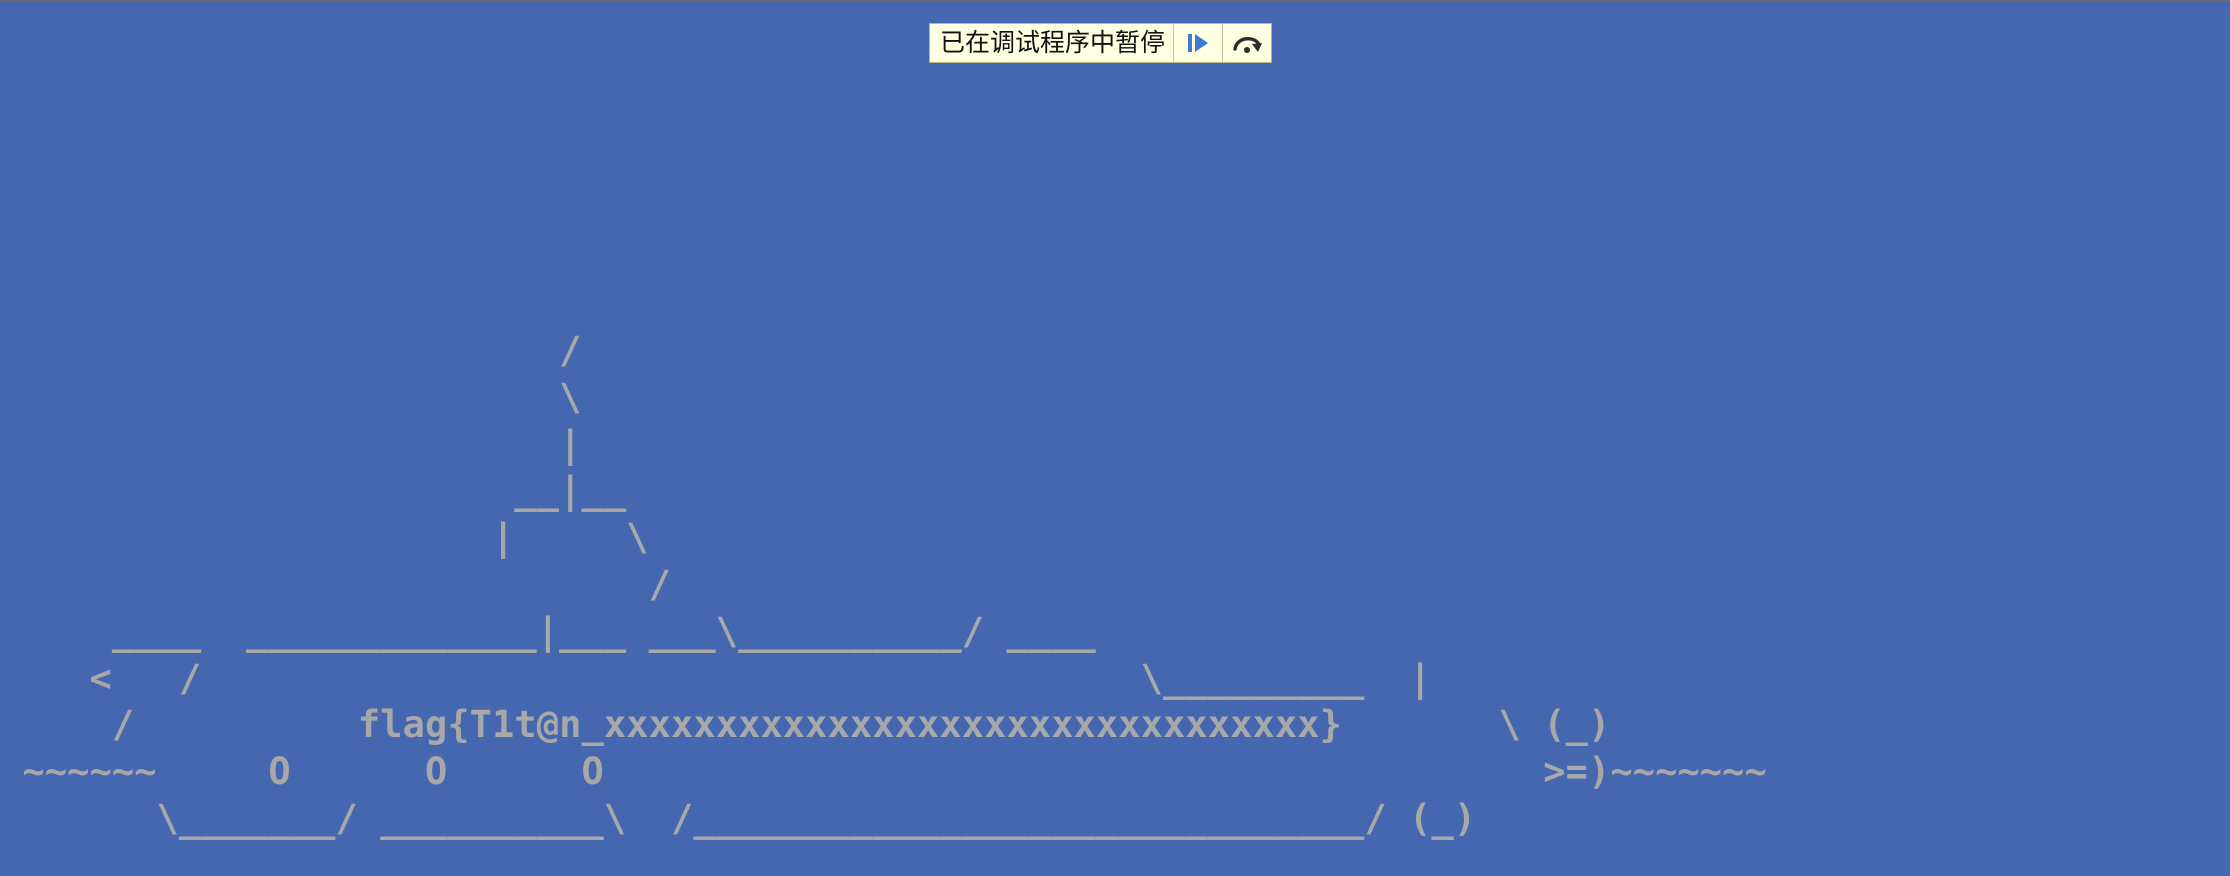  I want to click on debugger-paused-bar: 已在调试程序中暂停, so click(1101, 43).